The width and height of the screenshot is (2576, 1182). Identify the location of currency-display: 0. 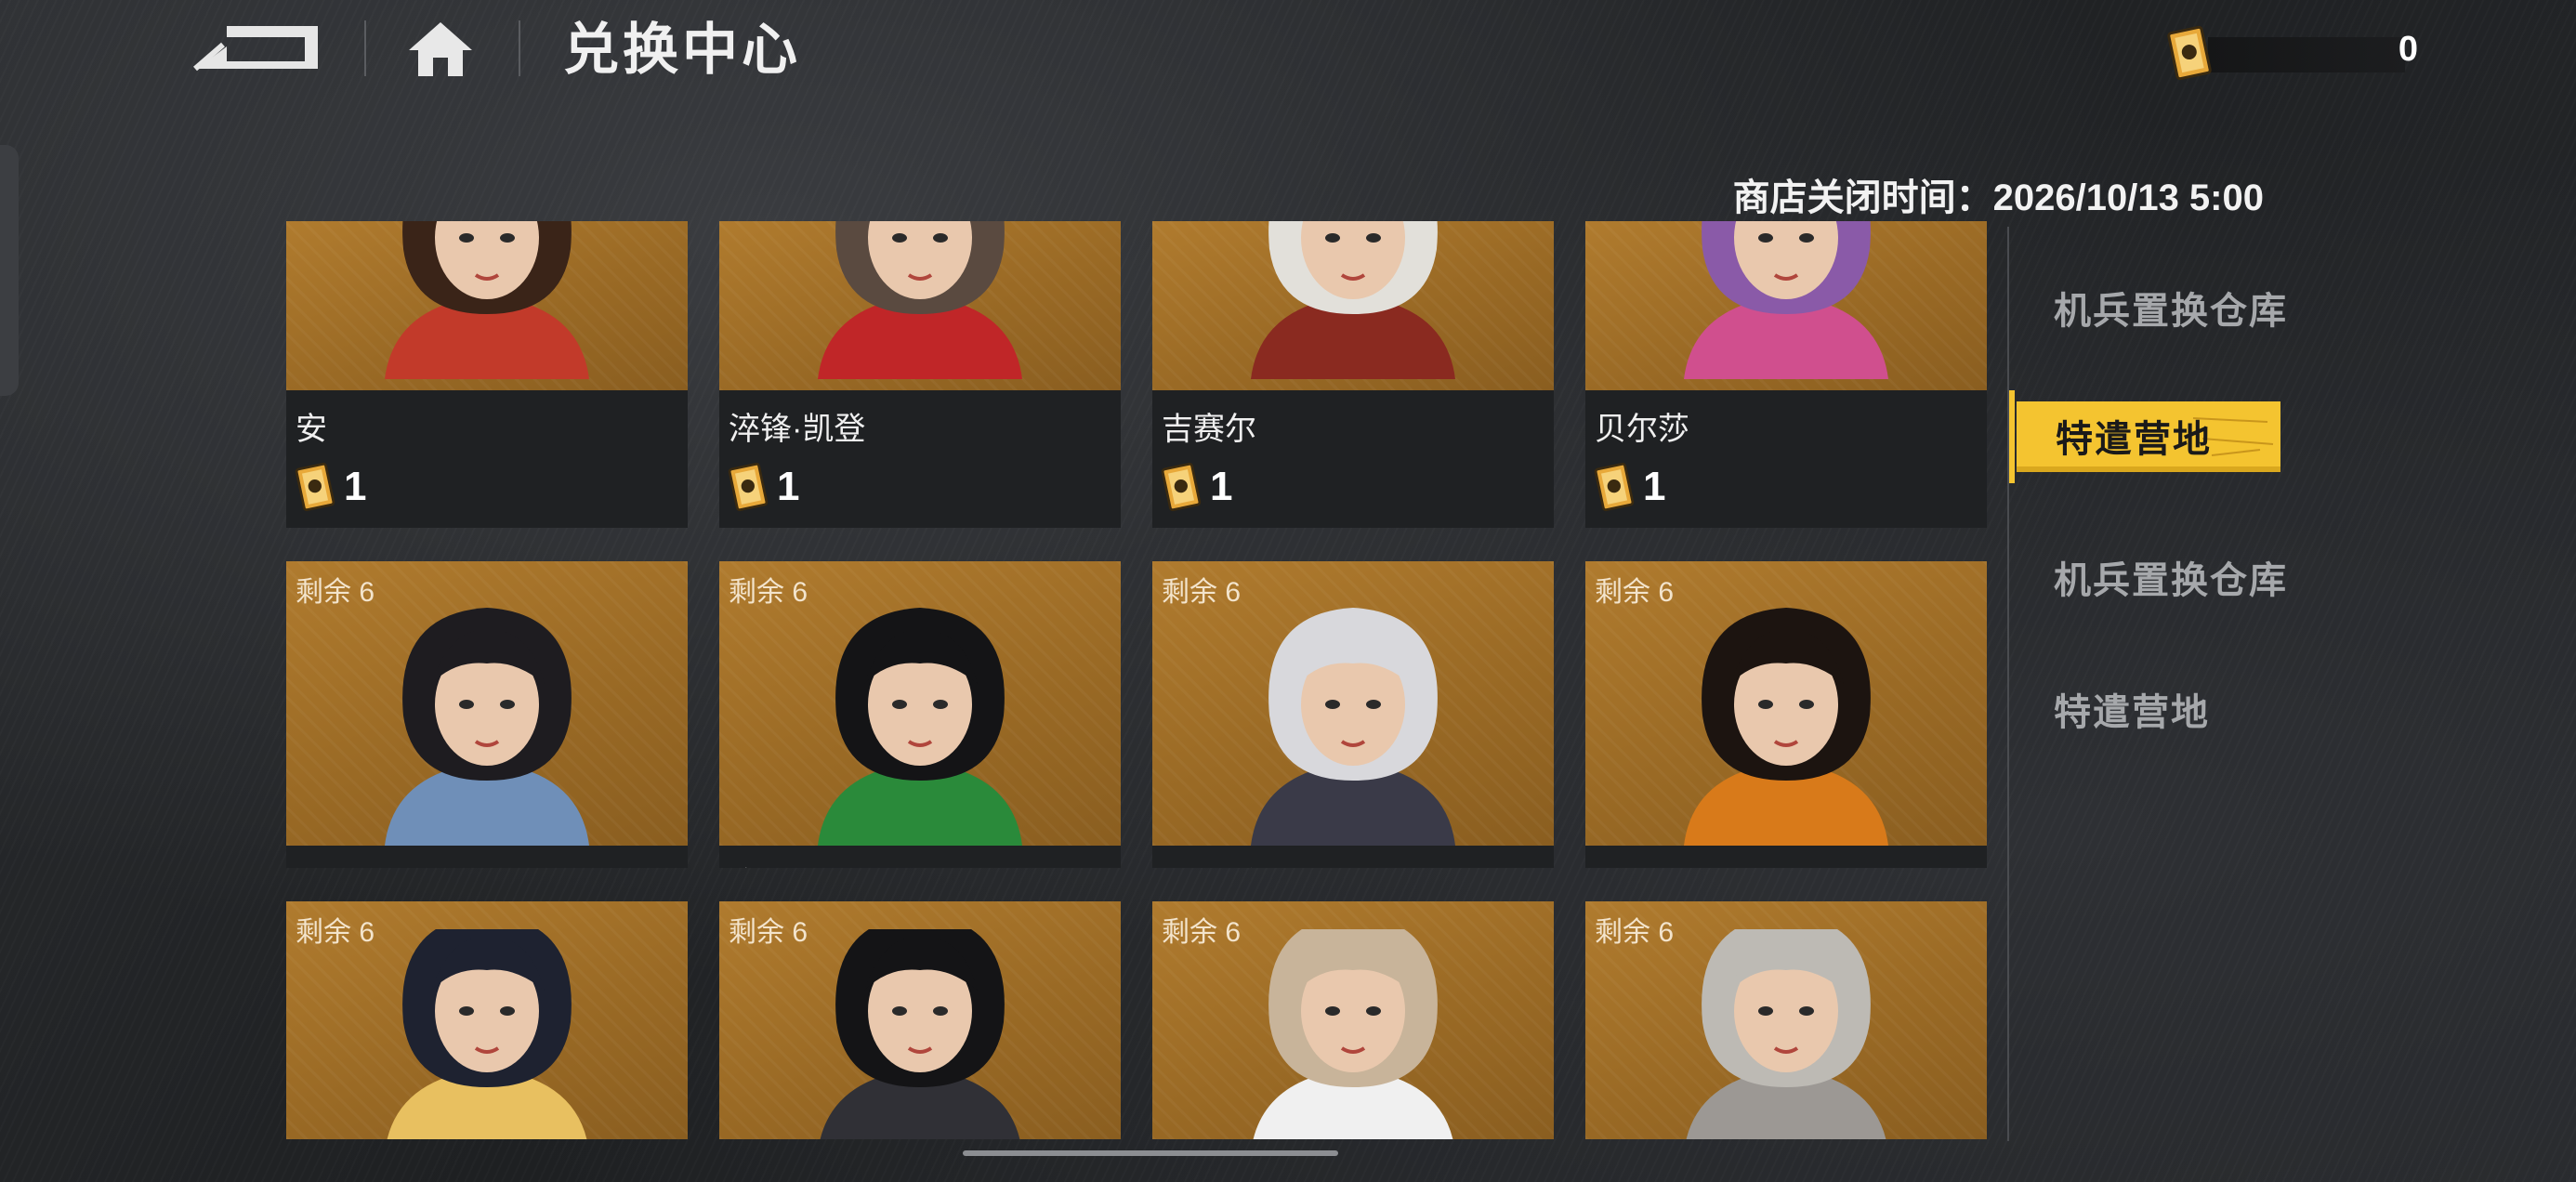
(2293, 56).